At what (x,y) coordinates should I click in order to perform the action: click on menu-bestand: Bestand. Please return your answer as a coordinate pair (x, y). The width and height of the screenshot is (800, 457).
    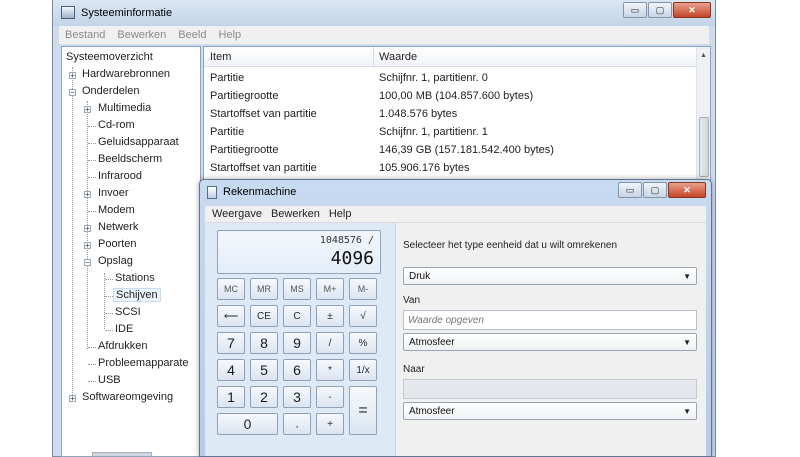
    Looking at the image, I should click on (85, 35).